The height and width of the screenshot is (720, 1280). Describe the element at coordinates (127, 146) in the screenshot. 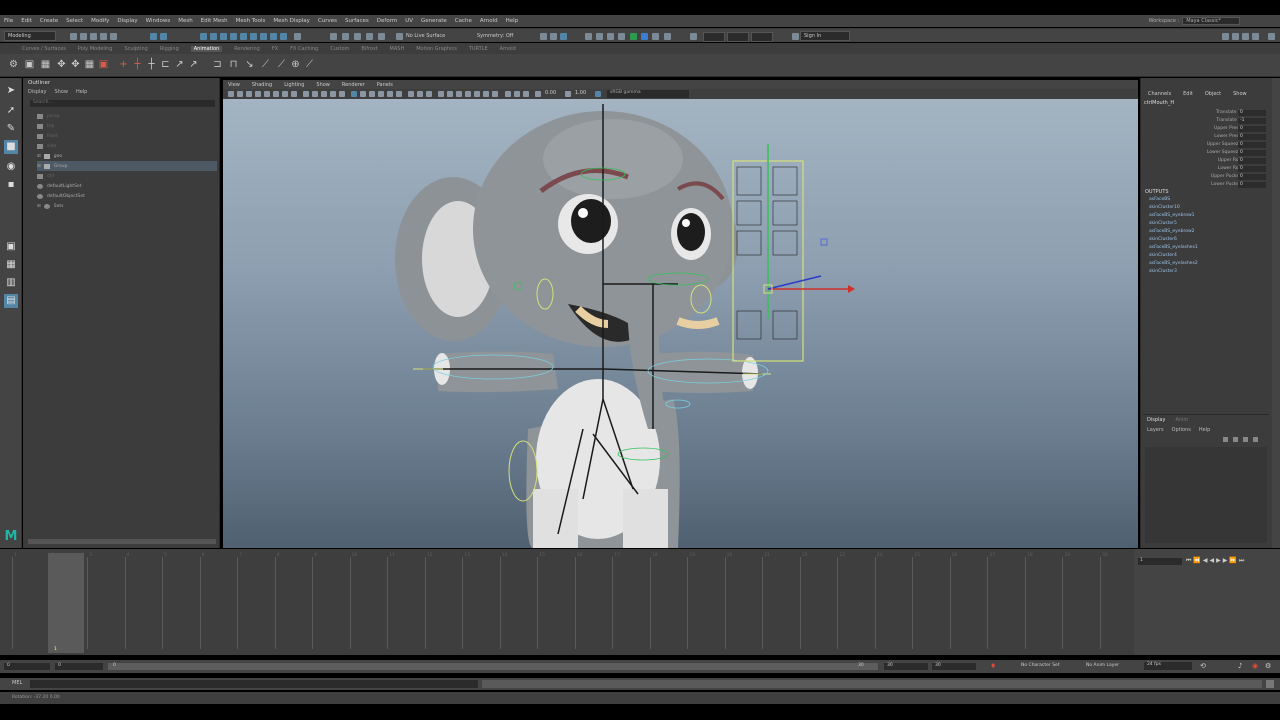

I see `outliner-row: side` at that location.